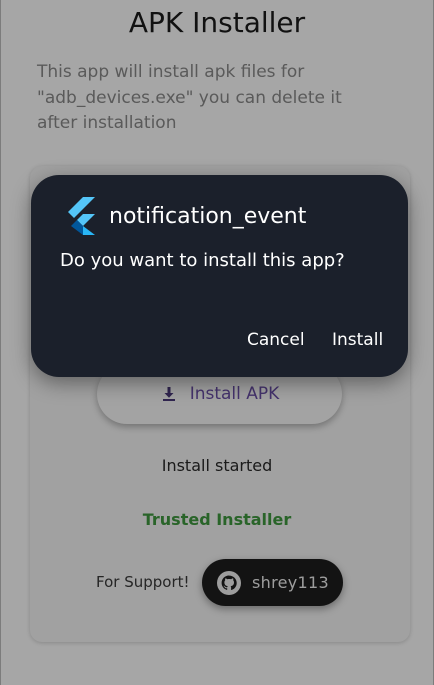 The width and height of the screenshot is (434, 685). Describe the element at coordinates (276, 340) in the screenshot. I see `cancel-button: Cancel` at that location.